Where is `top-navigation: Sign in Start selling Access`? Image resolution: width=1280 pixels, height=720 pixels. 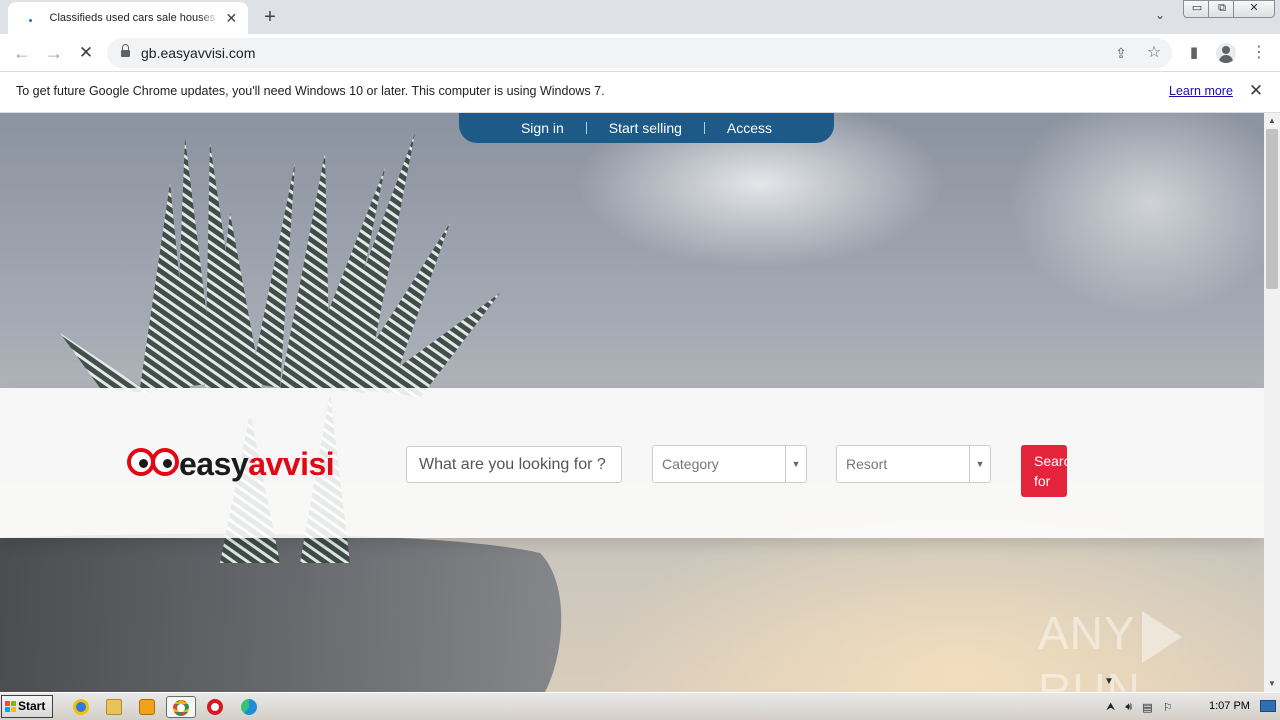 top-navigation: Sign in Start selling Access is located at coordinates (646, 128).